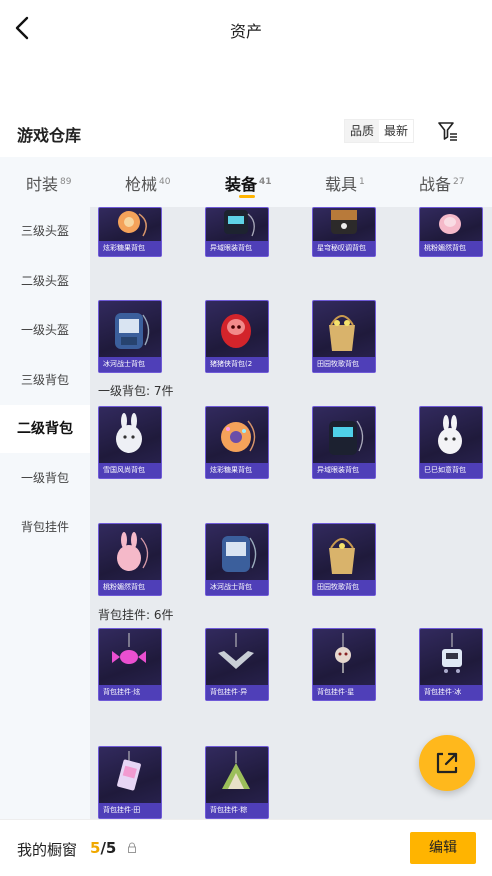 This screenshot has height=876, width=492. What do you see at coordinates (341, 184) in the screenshot?
I see `tab-label: 载具` at bounding box center [341, 184].